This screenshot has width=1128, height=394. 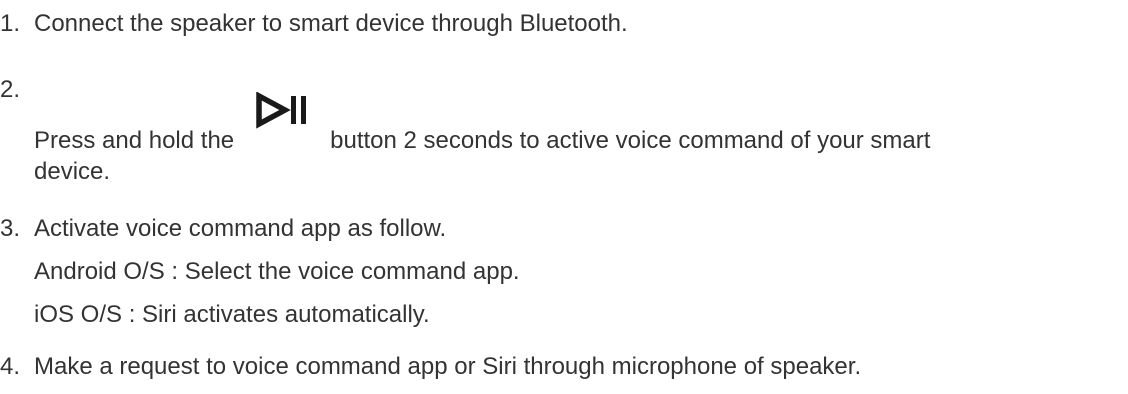 I want to click on play-pause-icon, so click(x=284, y=122).